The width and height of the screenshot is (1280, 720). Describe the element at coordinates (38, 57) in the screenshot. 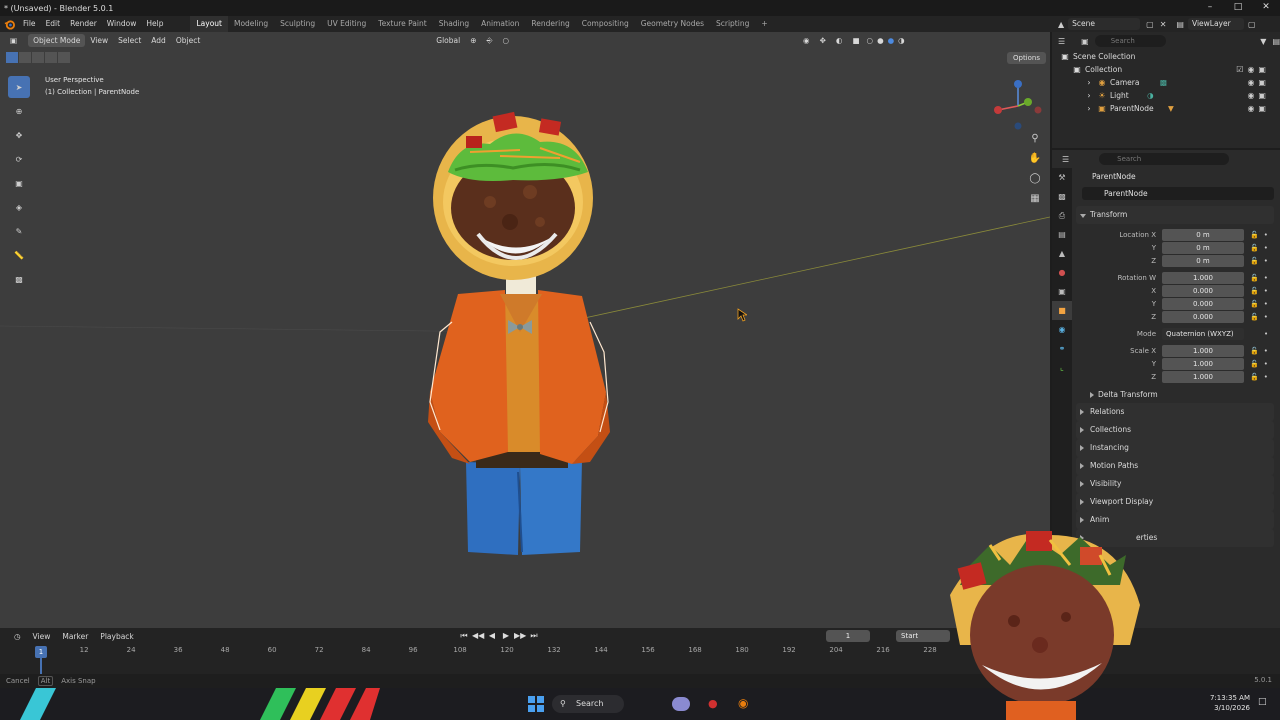

I see `select-subtract-icon` at that location.